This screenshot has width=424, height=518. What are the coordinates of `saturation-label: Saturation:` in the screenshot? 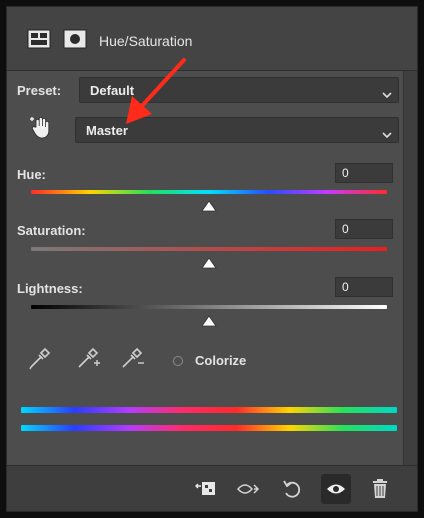 It's located at (51, 230).